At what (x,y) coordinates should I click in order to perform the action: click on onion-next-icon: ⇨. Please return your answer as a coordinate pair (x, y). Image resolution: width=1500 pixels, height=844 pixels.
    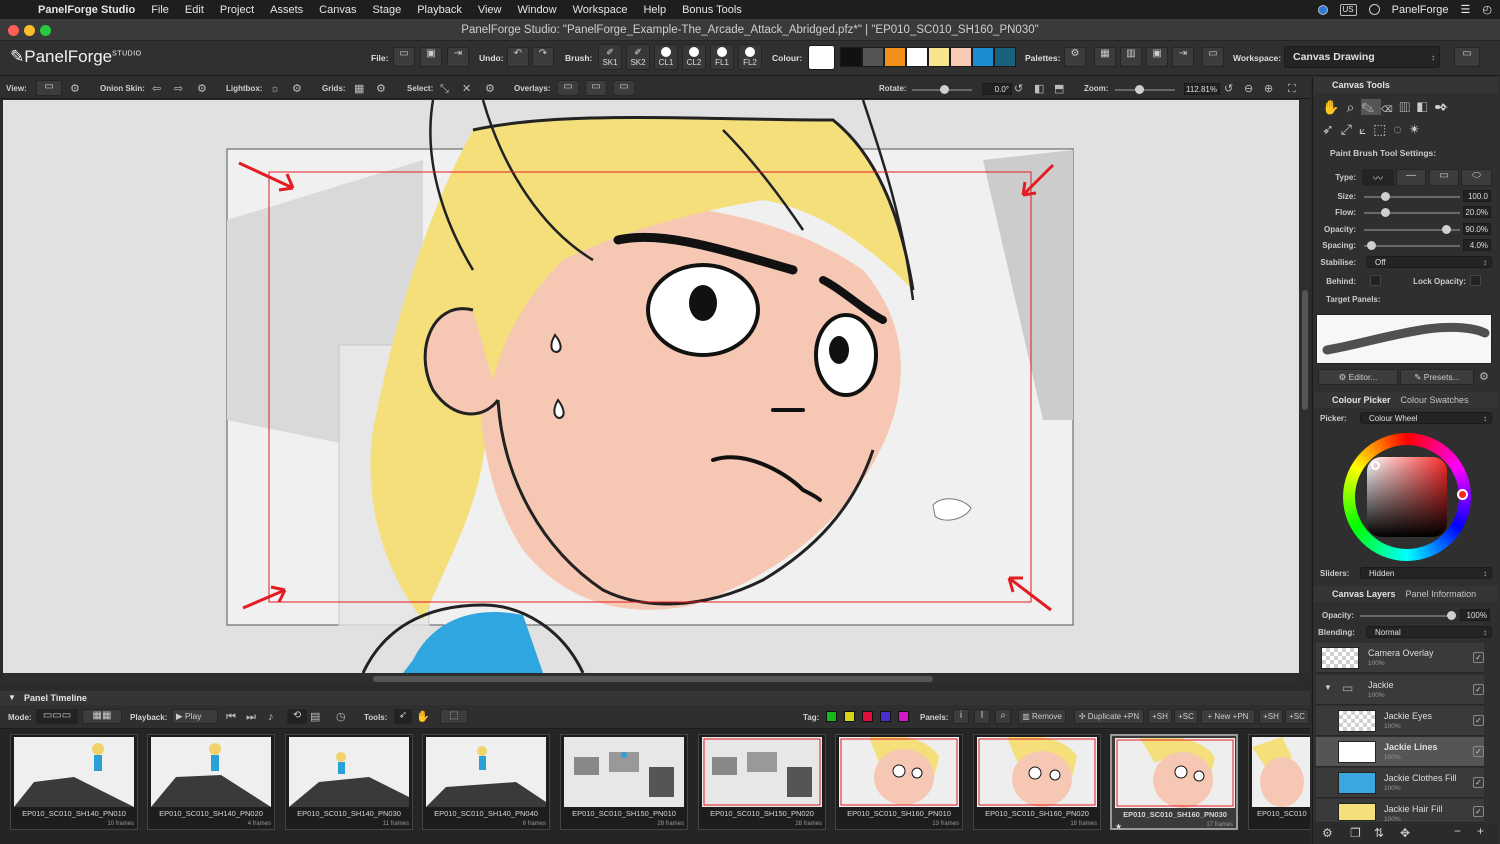
    Looking at the image, I should click on (178, 89).